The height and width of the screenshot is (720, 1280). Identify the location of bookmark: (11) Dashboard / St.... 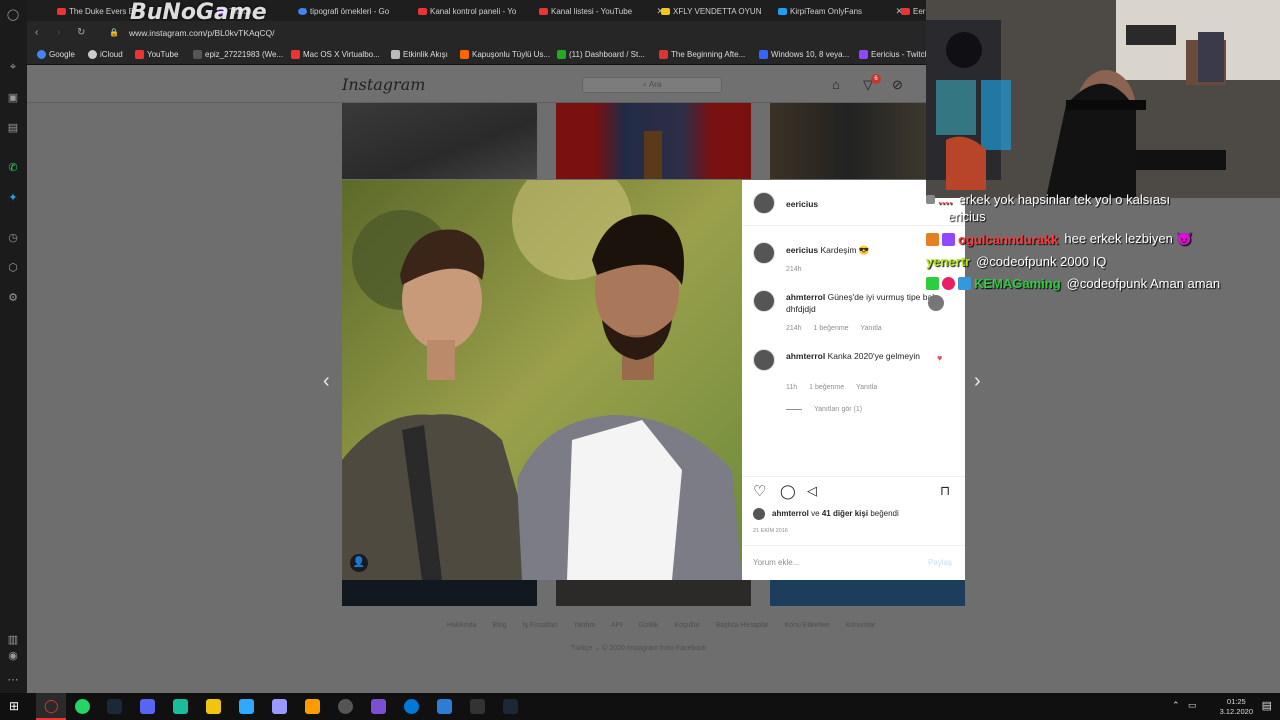
(601, 54).